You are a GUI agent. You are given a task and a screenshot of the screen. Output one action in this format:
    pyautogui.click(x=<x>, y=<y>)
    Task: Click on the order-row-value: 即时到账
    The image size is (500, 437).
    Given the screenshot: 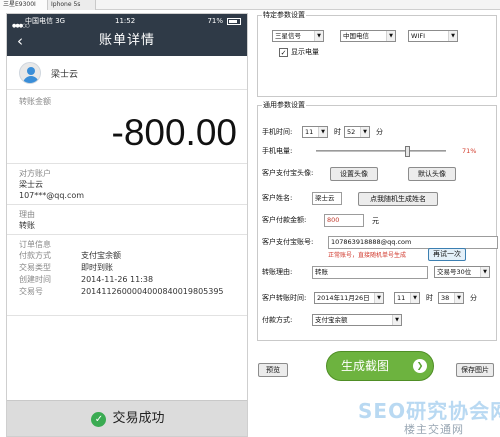 What is the action you would take?
    pyautogui.click(x=97, y=267)
    